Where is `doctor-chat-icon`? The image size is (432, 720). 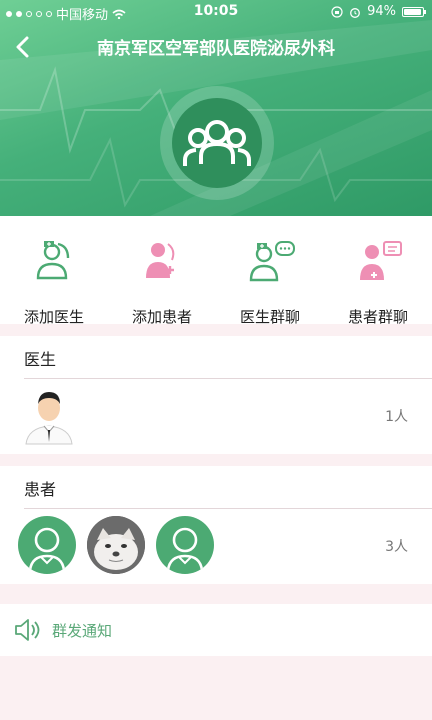 doctor-chat-icon is located at coordinates (272, 261).